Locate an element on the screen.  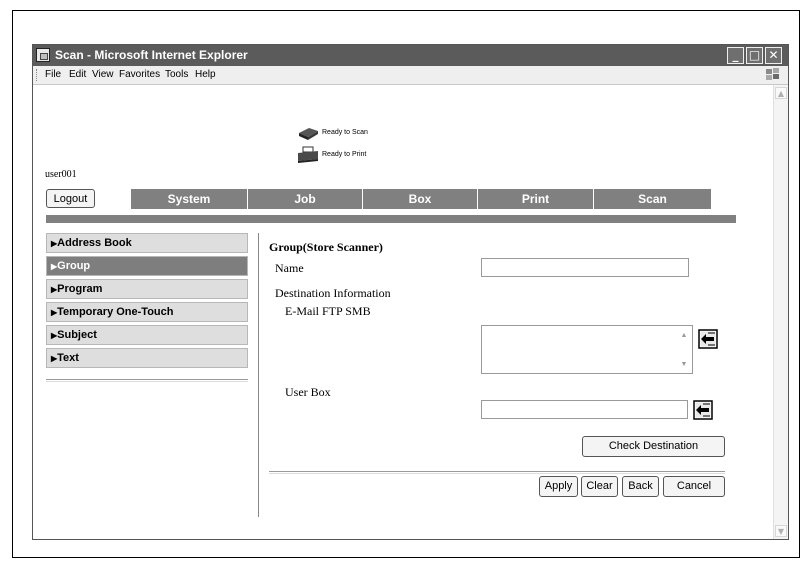
sidebar-item-label: Group is located at coordinates (74, 266).